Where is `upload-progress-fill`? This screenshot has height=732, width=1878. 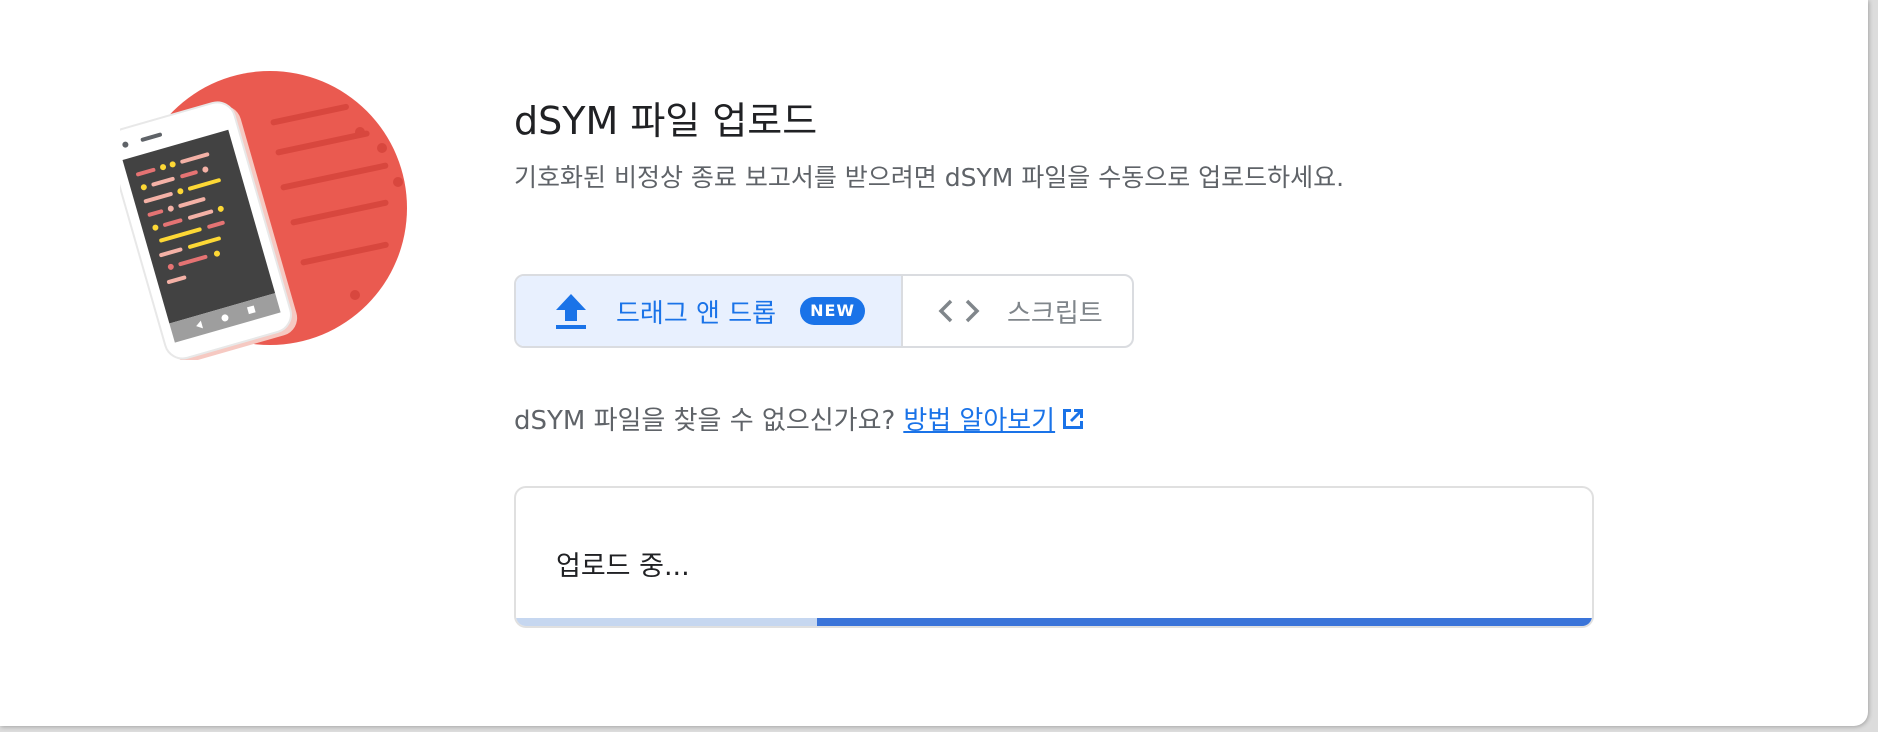 upload-progress-fill is located at coordinates (1204, 622).